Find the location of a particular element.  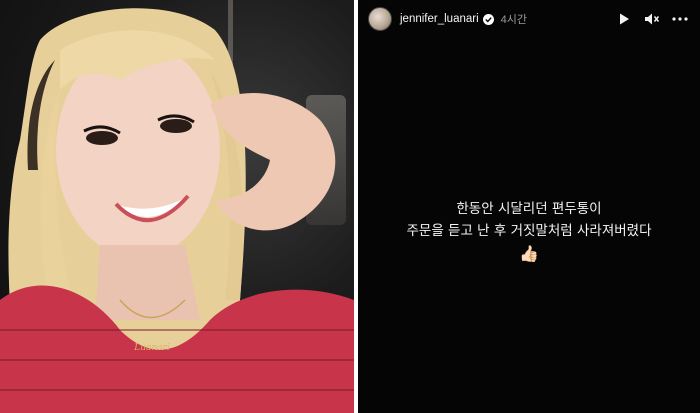

caption-line-2: 주문을 듣고 난 후 거짓말처럼 사라져버렸다 is located at coordinates (529, 231).